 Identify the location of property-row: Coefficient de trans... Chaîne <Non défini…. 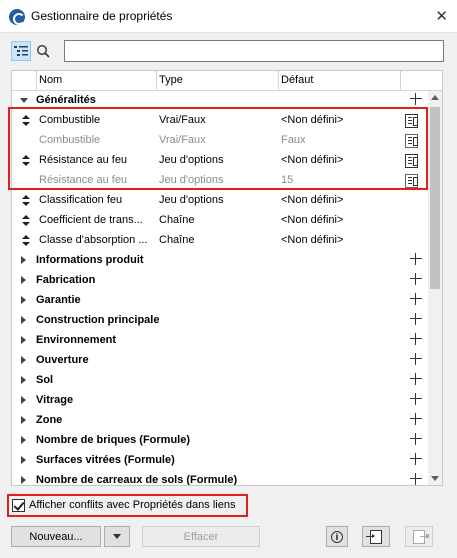
(220, 221).